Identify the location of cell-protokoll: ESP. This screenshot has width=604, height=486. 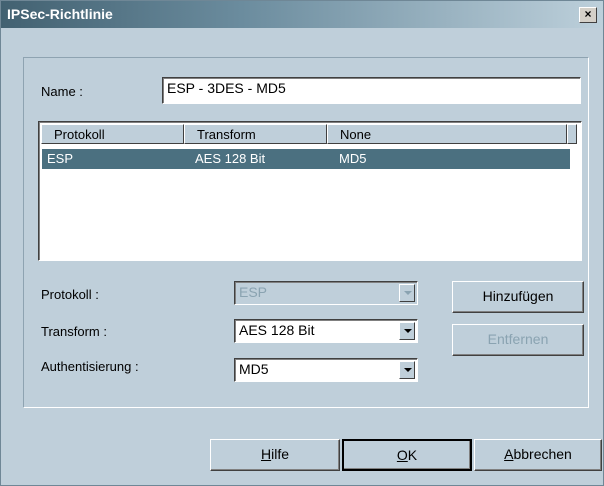
(60, 158).